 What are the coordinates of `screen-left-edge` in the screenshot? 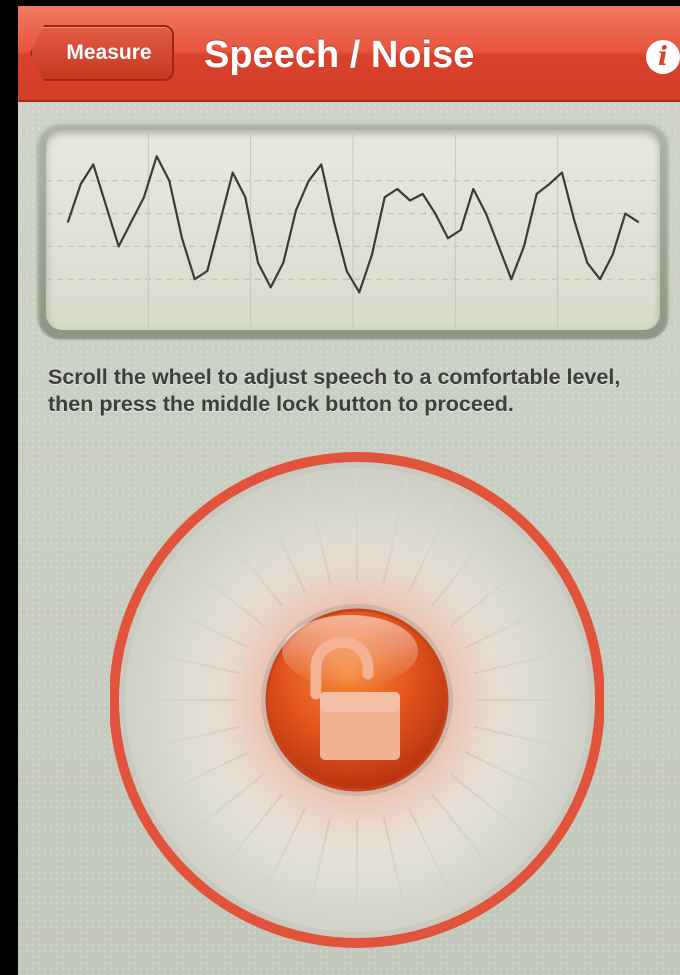 It's located at (9, 487).